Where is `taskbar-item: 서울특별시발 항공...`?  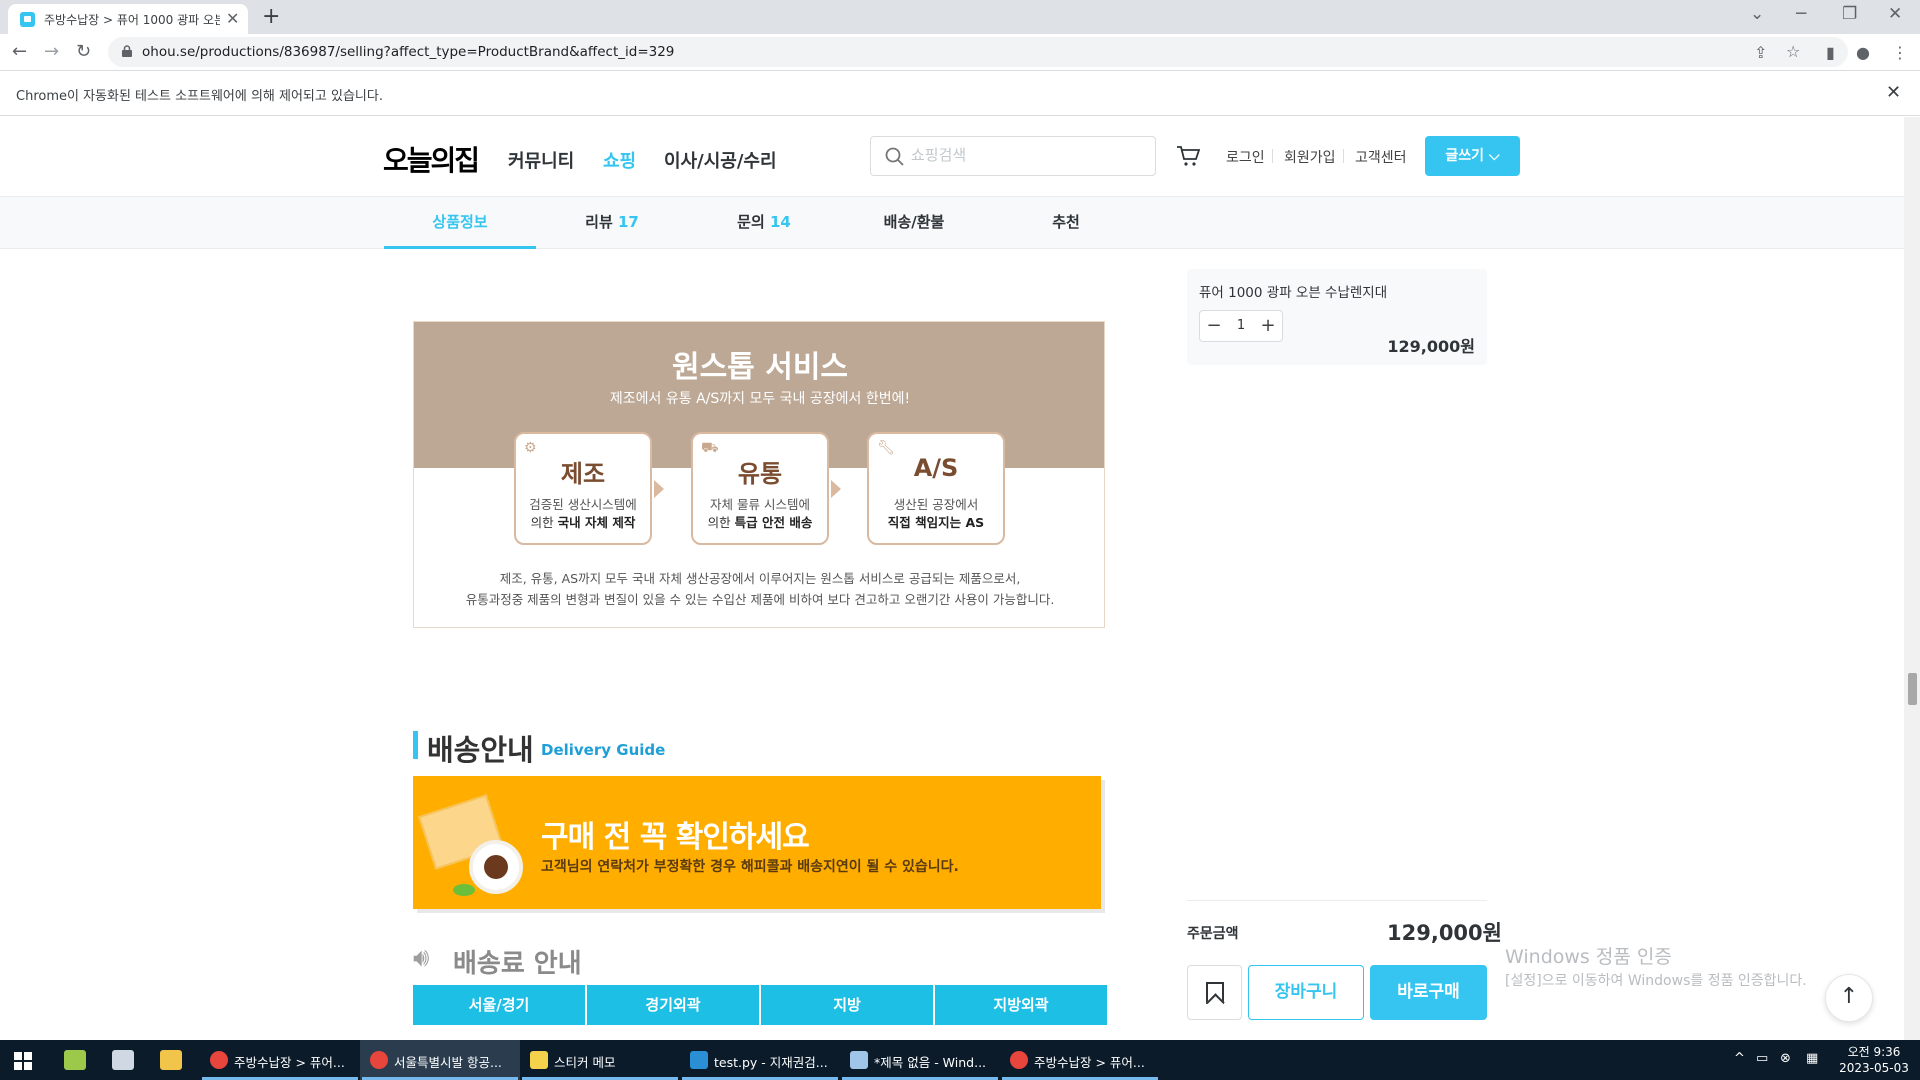
taskbar-item: 서울특별시발 항공... is located at coordinates (440, 1060).